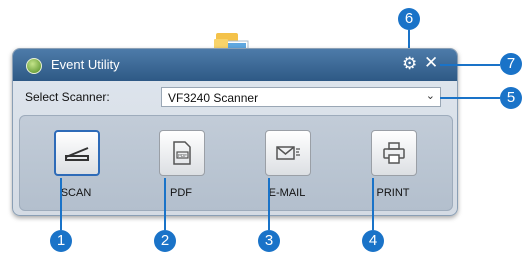 This screenshot has width=530, height=259. Describe the element at coordinates (409, 19) in the screenshot. I see `callout-6: 6` at that location.